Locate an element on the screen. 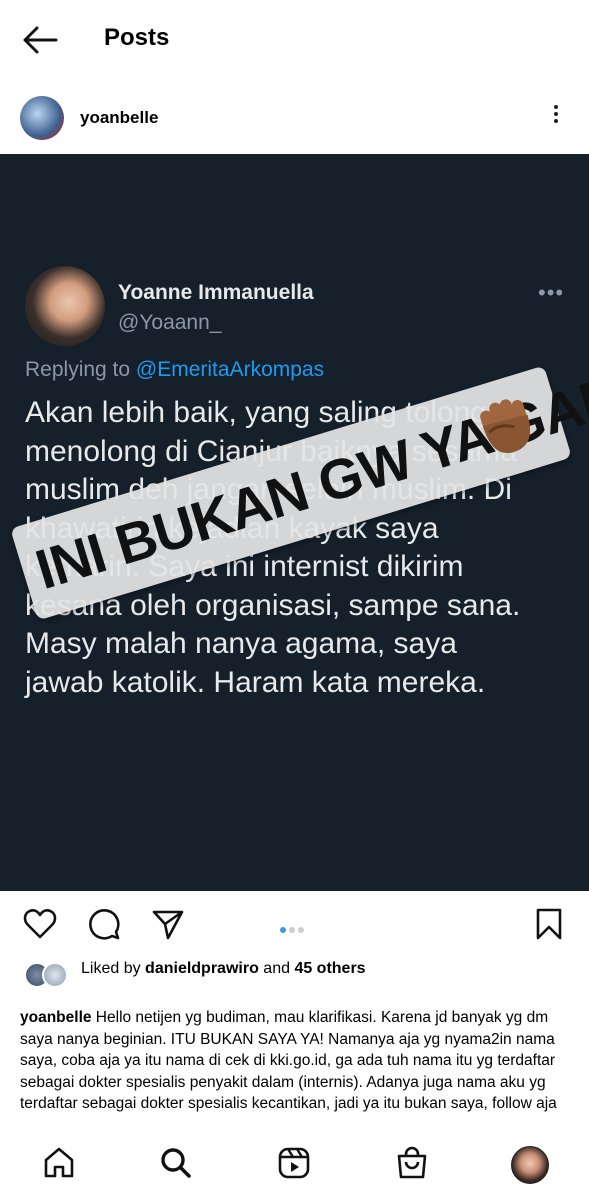 Image resolution: width=589 pixels, height=1200 pixels. carousel-dot-active is located at coordinates (283, 930).